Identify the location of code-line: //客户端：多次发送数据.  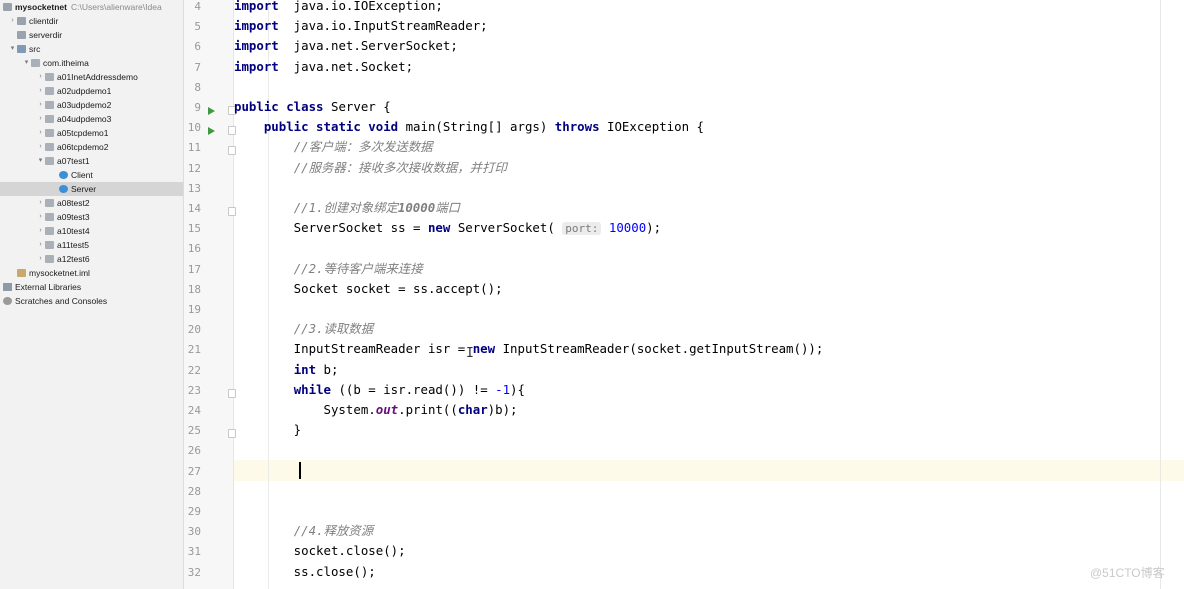
(333, 147).